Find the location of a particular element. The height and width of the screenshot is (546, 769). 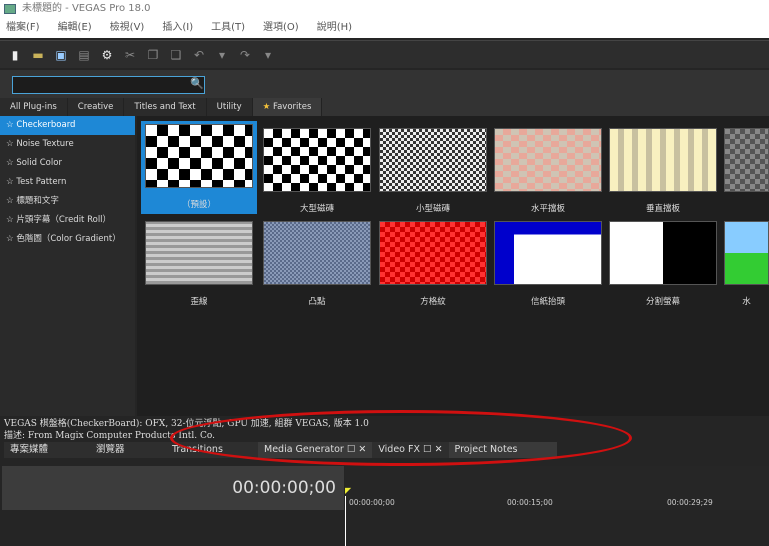

tab-explorer: 瀏覽器 is located at coordinates (128, 450).